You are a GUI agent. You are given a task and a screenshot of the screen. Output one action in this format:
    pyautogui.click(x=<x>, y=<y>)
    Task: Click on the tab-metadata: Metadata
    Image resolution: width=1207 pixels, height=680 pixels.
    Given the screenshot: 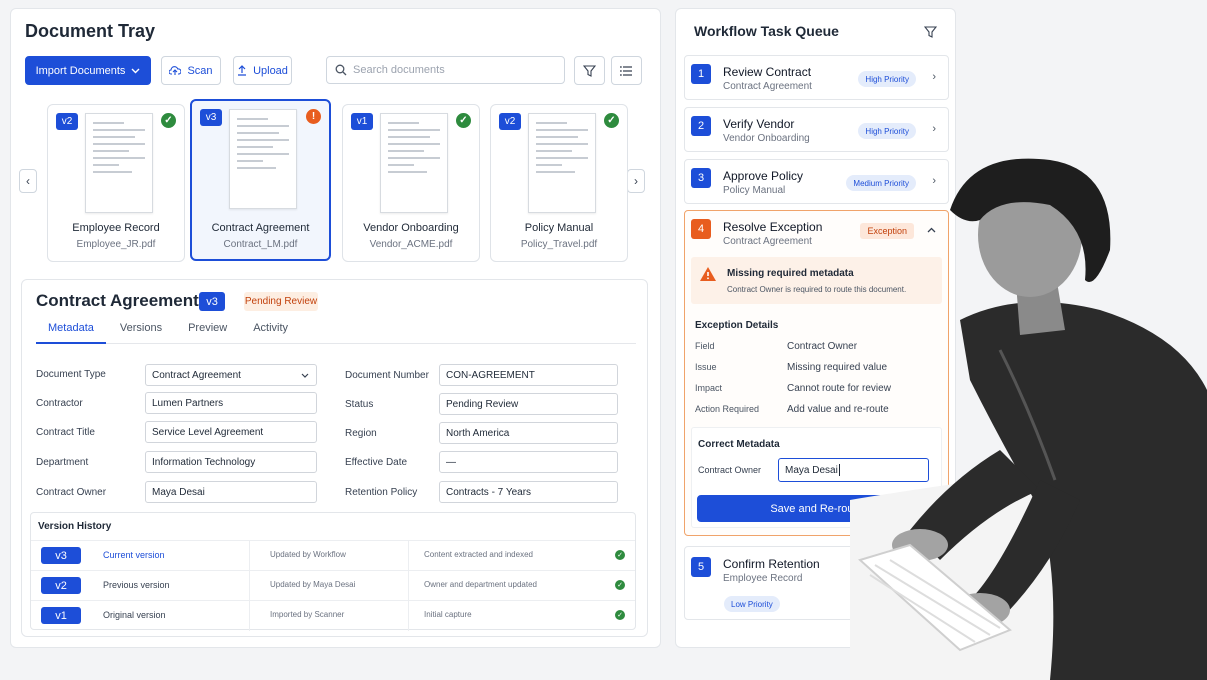 What is the action you would take?
    pyautogui.click(x=71, y=333)
    